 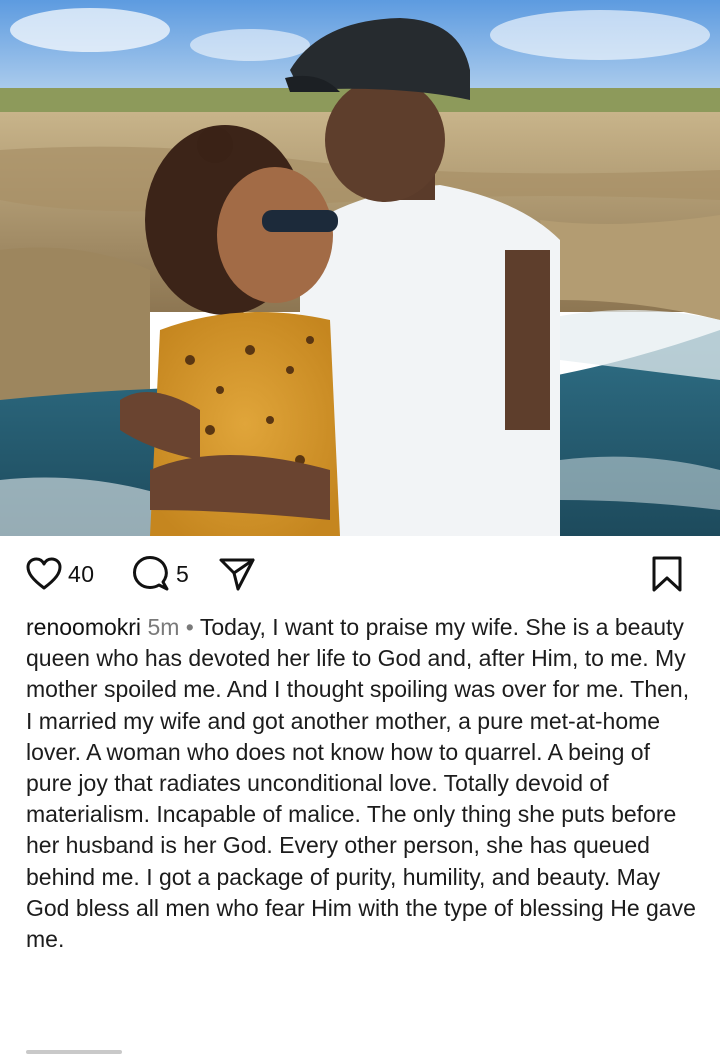 I want to click on cutoff-next-line, so click(x=106, y=1051).